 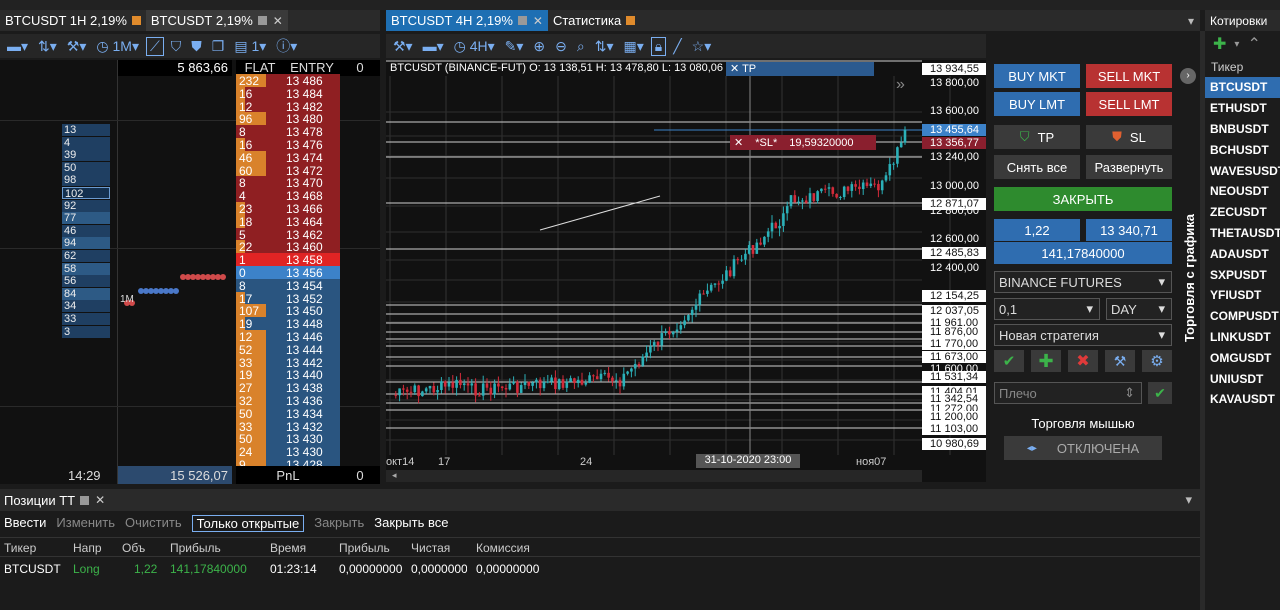 I want to click on ticker-item: BCHUSDT, so click(x=1242, y=149).